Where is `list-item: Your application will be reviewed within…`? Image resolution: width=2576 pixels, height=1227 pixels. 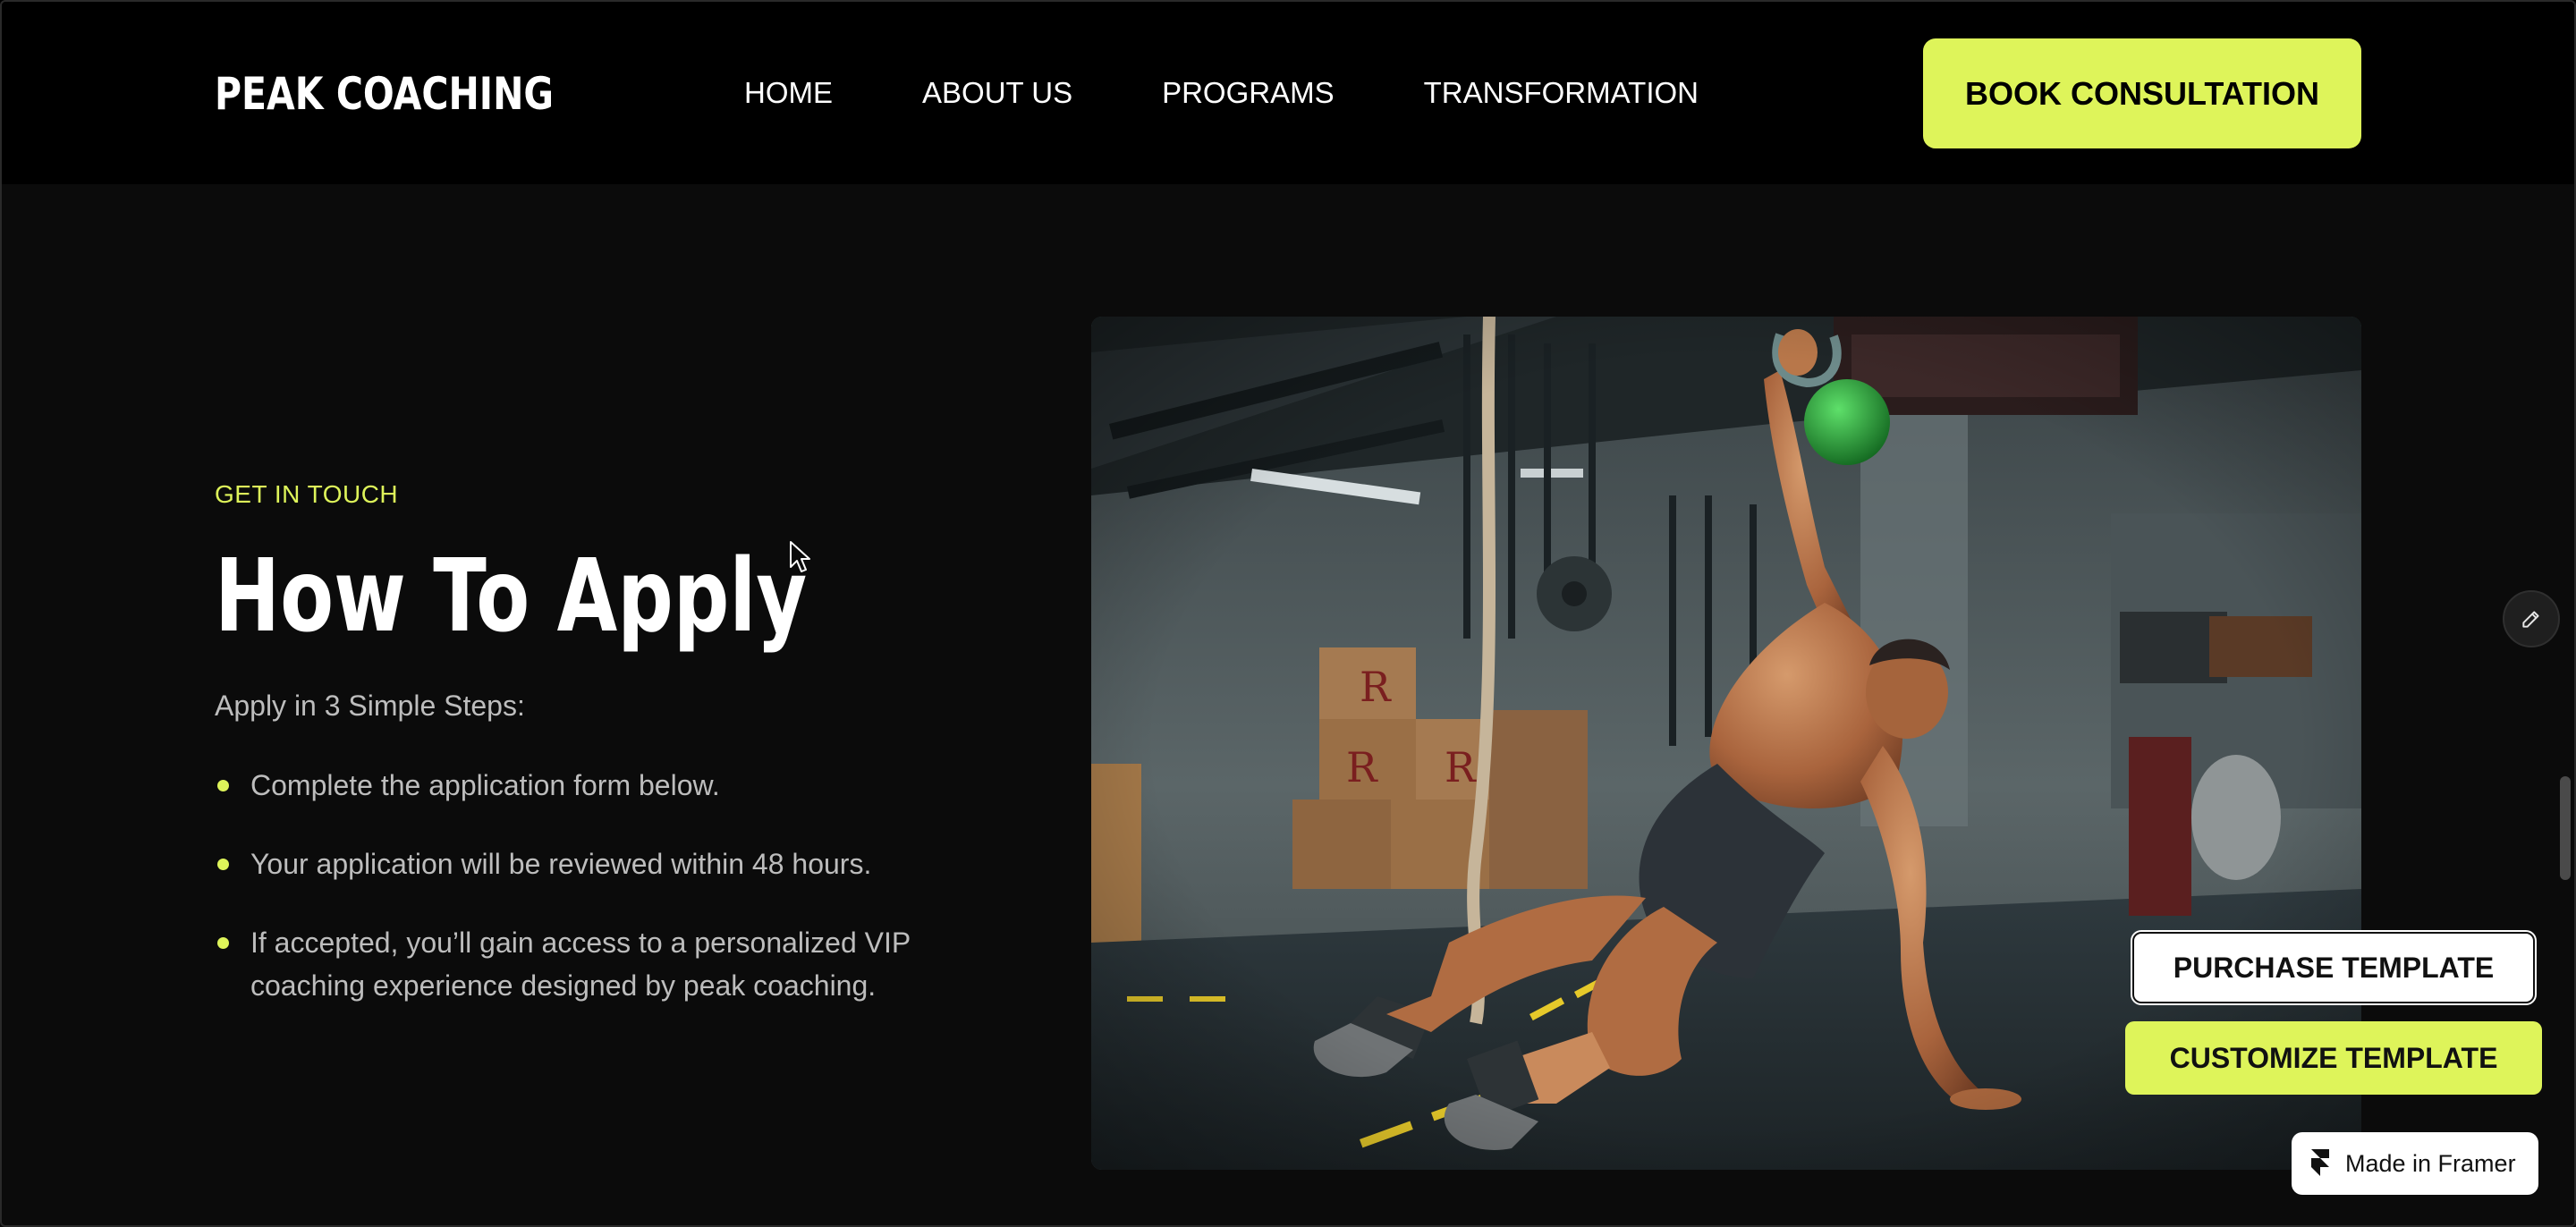
list-item: Your application will be reviewed within… is located at coordinates (599, 864).